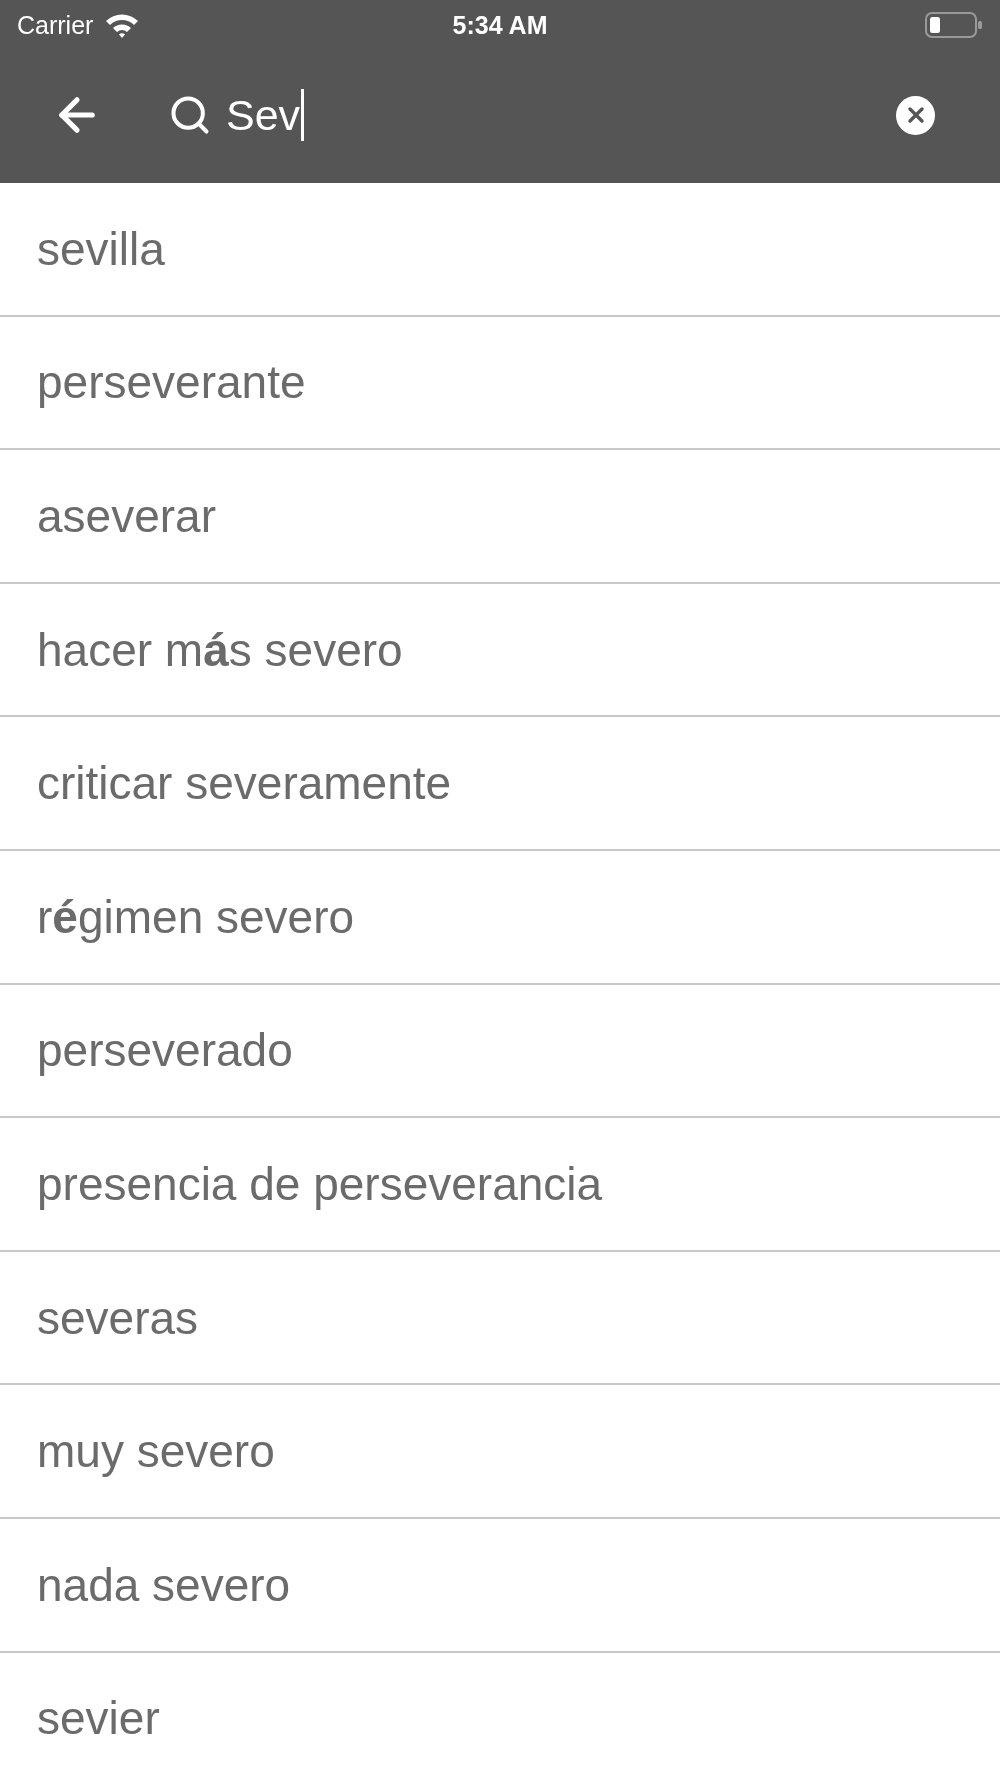 This screenshot has height=1778, width=1000. What do you see at coordinates (55, 25) in the screenshot?
I see `carrier-label: Carrier` at bounding box center [55, 25].